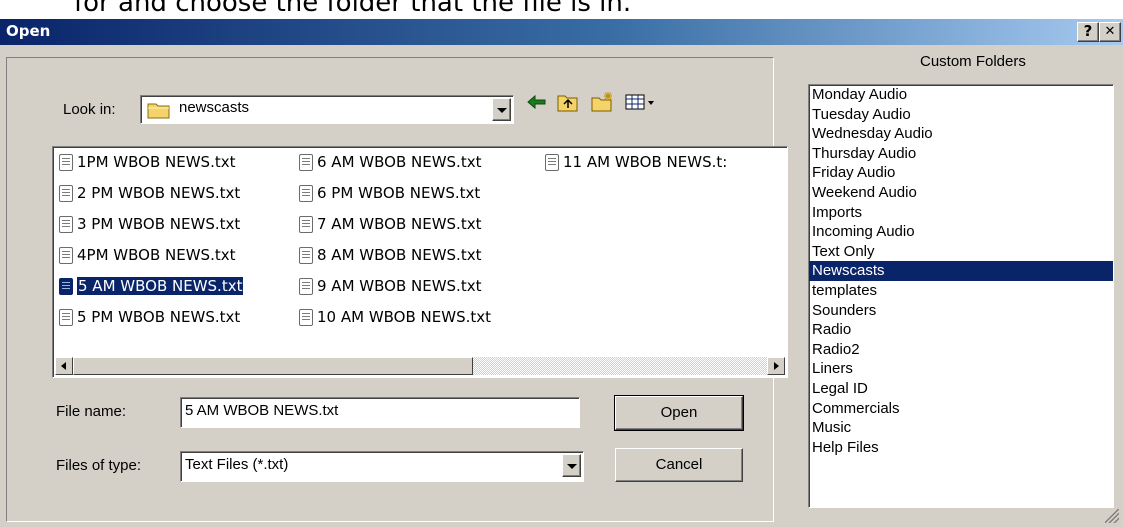 This screenshot has height=527, width=1123. I want to click on file-name: 5 PM WBOB NEWS.txt, so click(159, 317).